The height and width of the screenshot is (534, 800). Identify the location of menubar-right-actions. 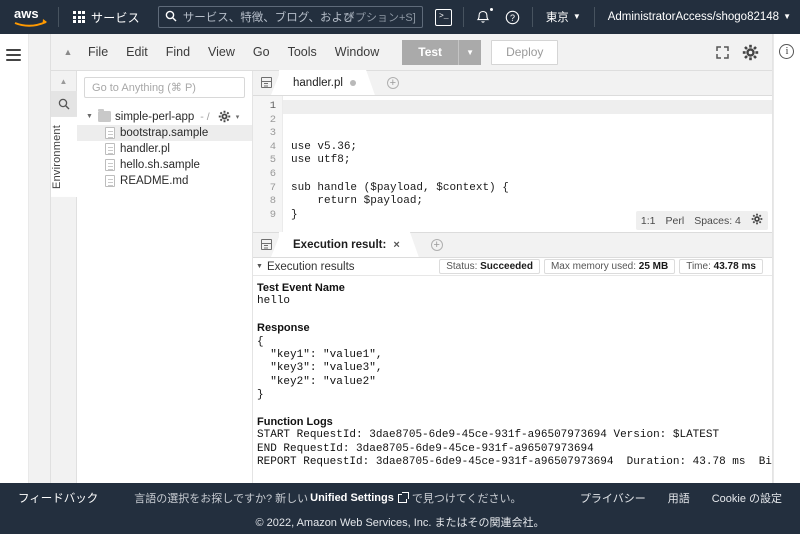
(741, 52).